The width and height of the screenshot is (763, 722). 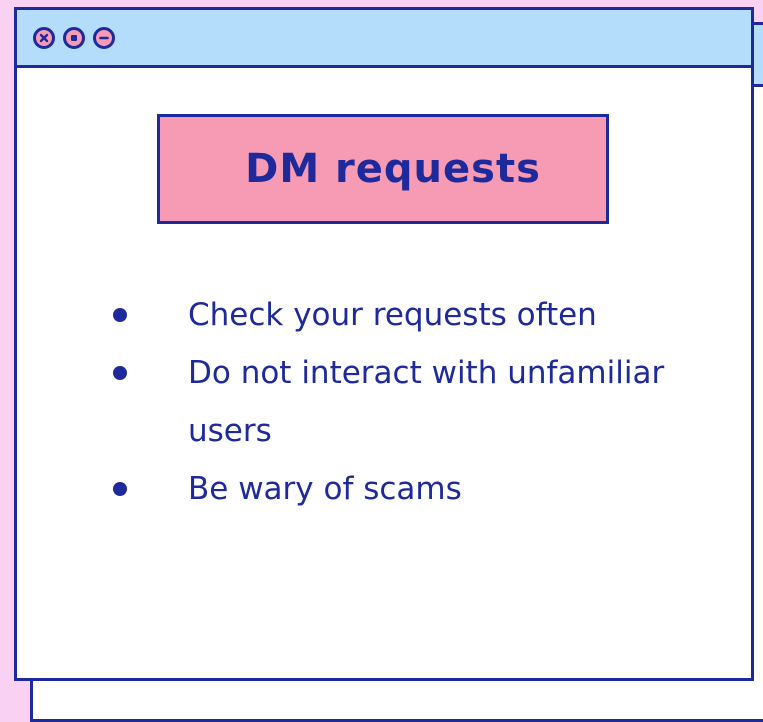 What do you see at coordinates (392, 315) in the screenshot?
I see `bullet-text: Check your requests often` at bounding box center [392, 315].